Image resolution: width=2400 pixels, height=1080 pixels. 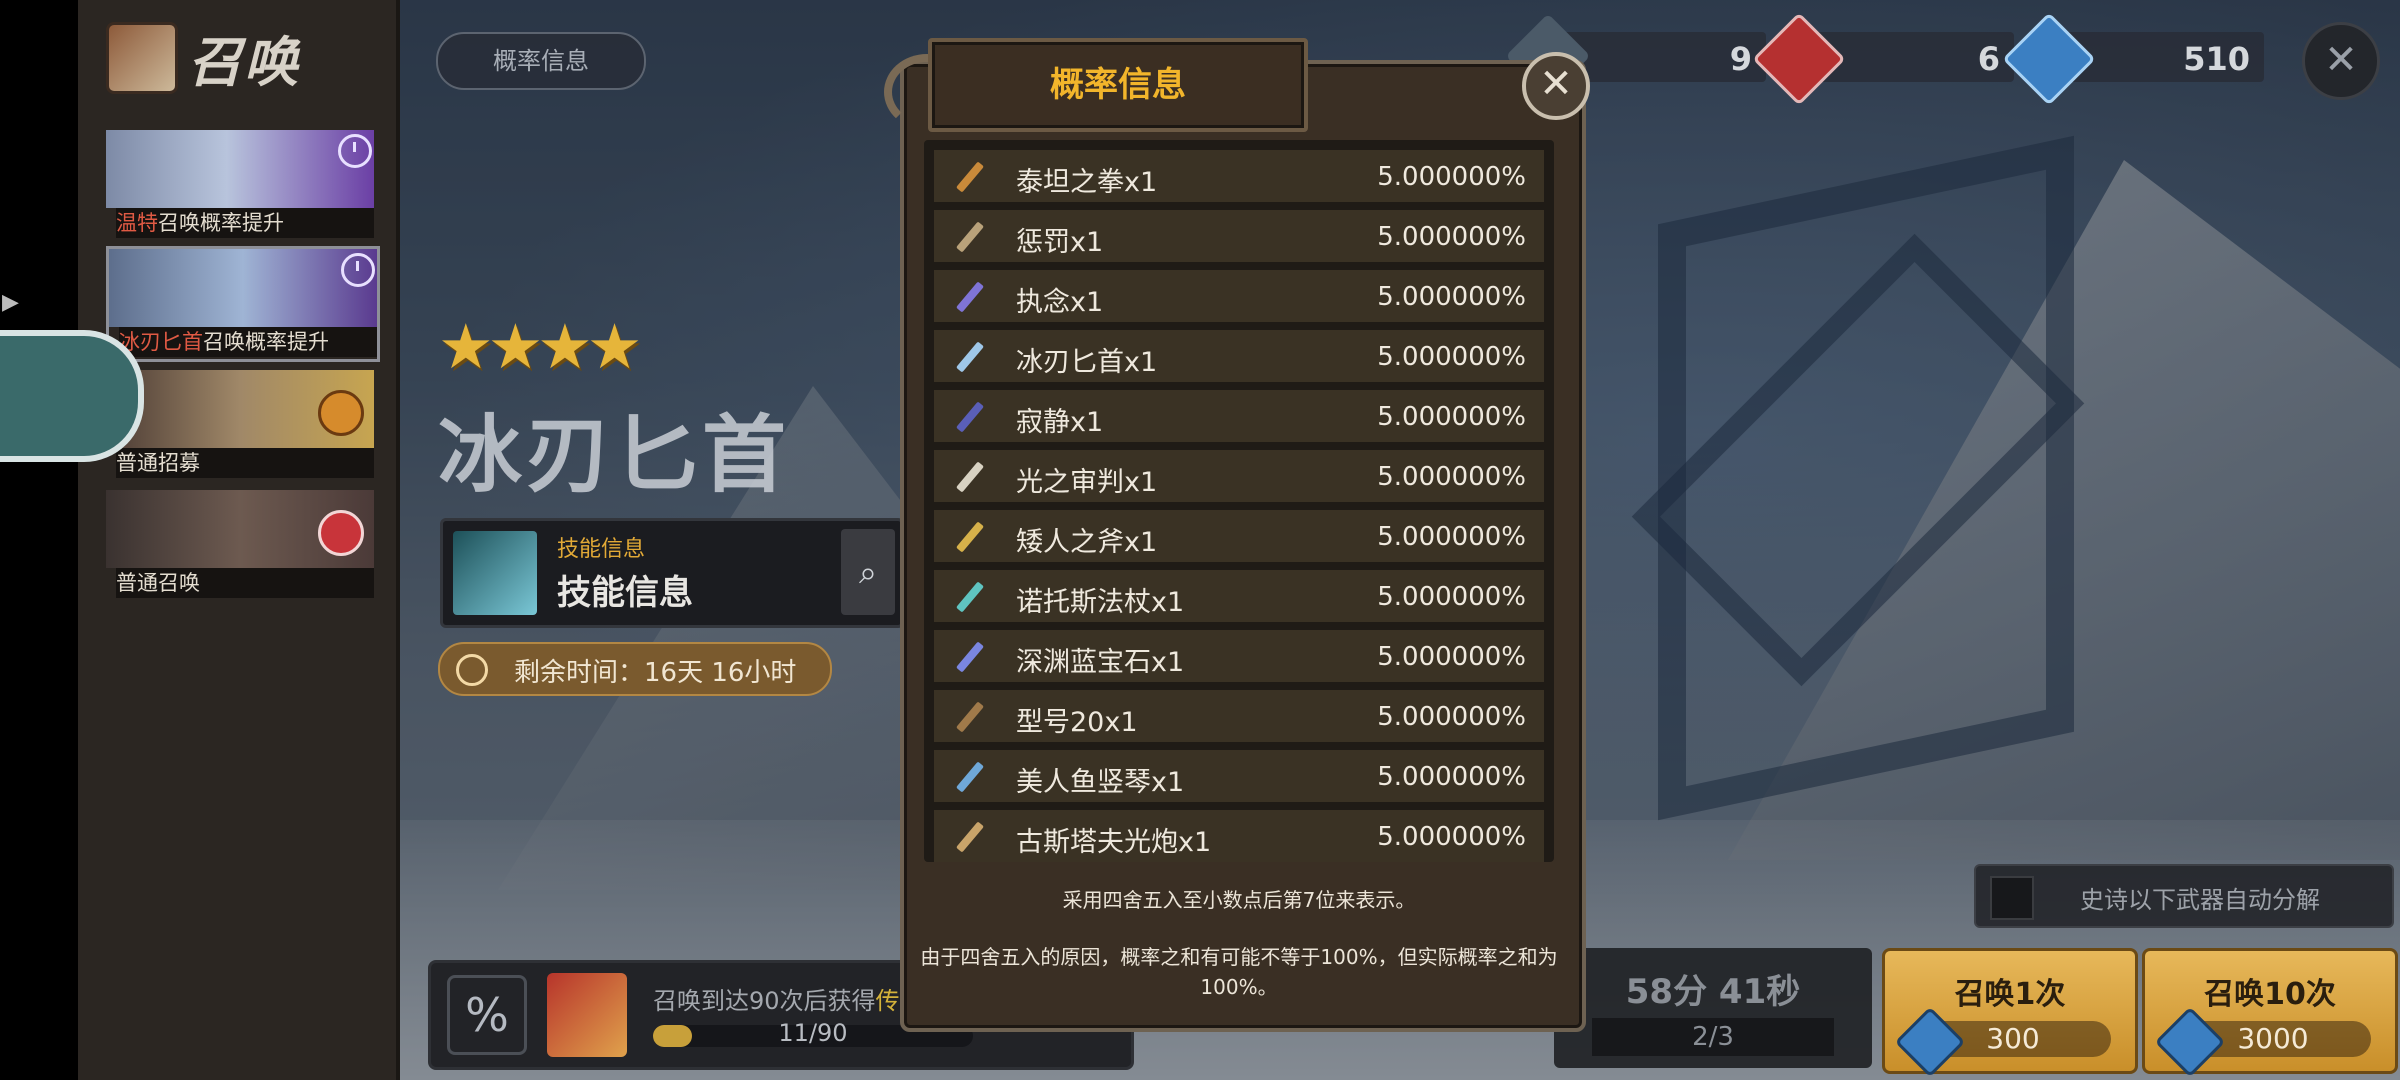 I want to click on summon-cost: 300, so click(x=2002, y=1042).